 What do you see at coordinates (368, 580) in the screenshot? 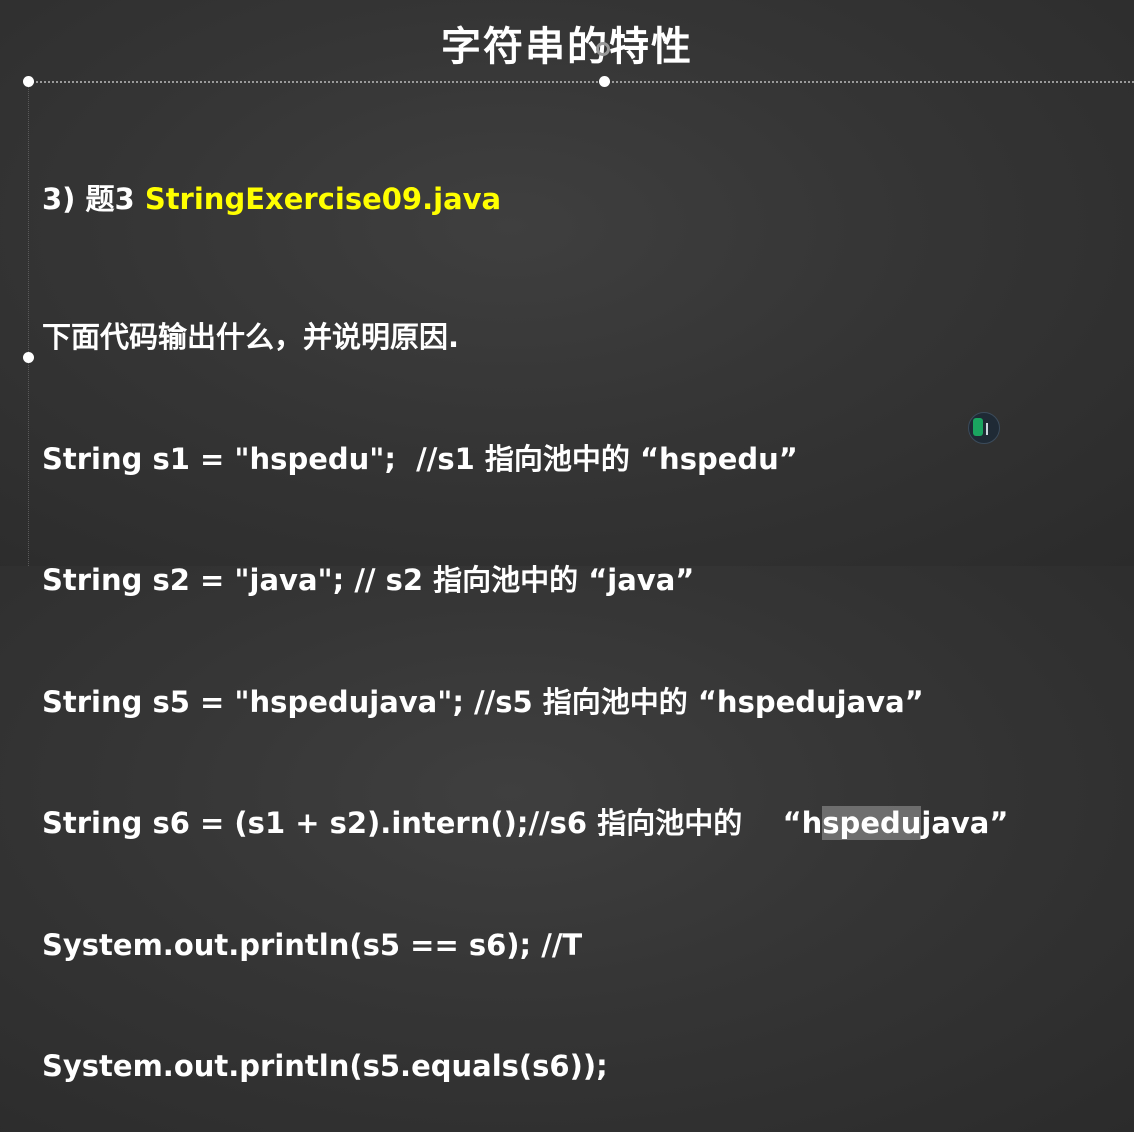
I see `code-line-s2: String s2 = "java"; // s2 指向池中的 “java”` at bounding box center [368, 580].